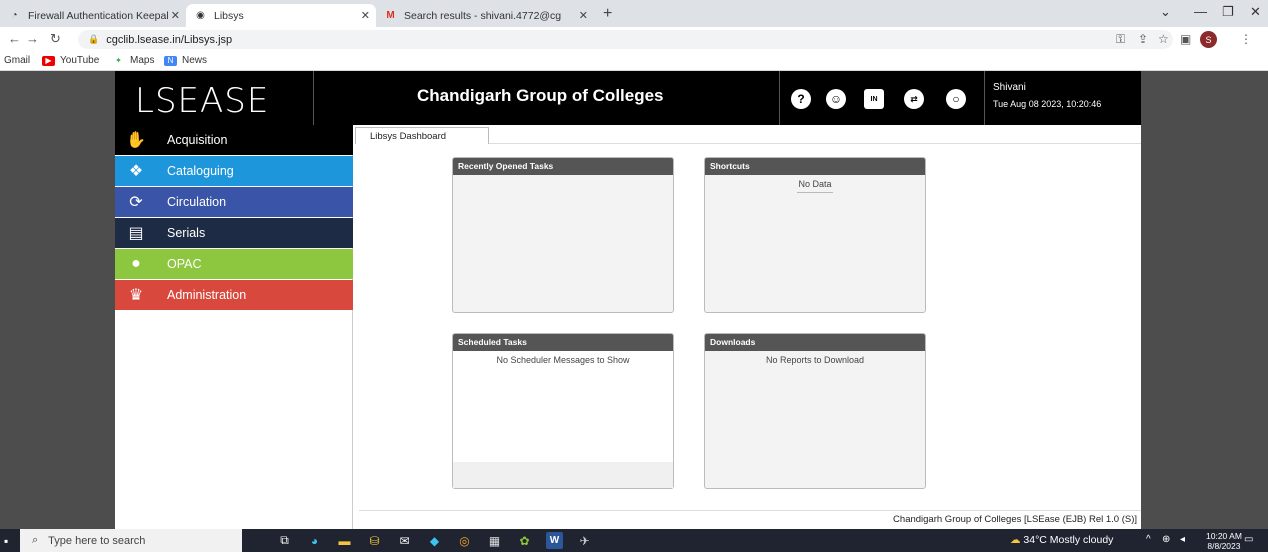  What do you see at coordinates (1246, 39) in the screenshot?
I see `menu-kebab-icon: ⋮` at bounding box center [1246, 39].